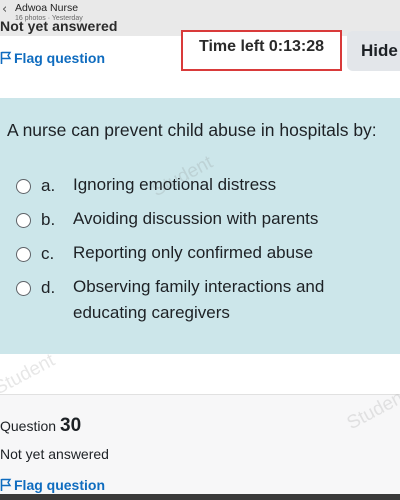  Describe the element at coordinates (193, 252) in the screenshot. I see `option-text: Reporting only confirmed abuse` at that location.